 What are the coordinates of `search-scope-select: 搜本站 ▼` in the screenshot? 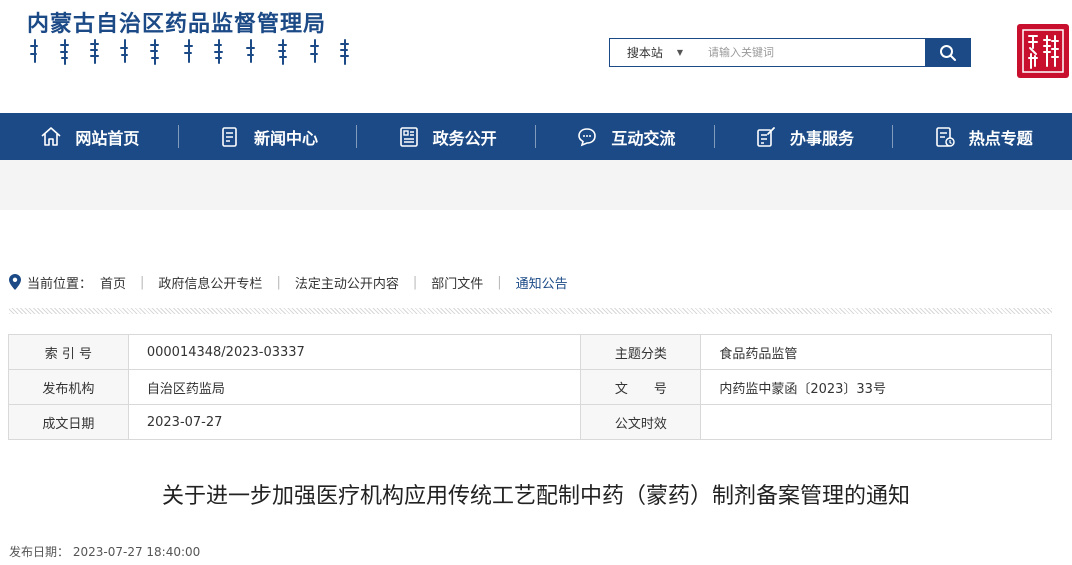 It's located at (655, 52).